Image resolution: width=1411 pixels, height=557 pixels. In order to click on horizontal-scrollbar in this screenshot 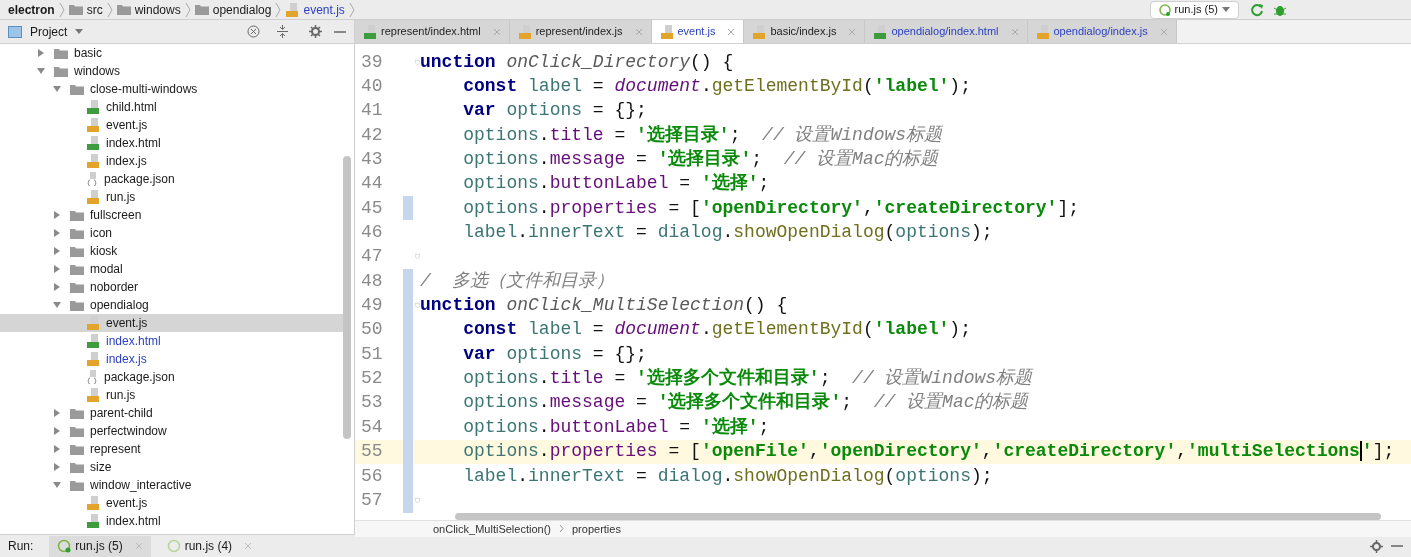, I will do `click(918, 516)`.